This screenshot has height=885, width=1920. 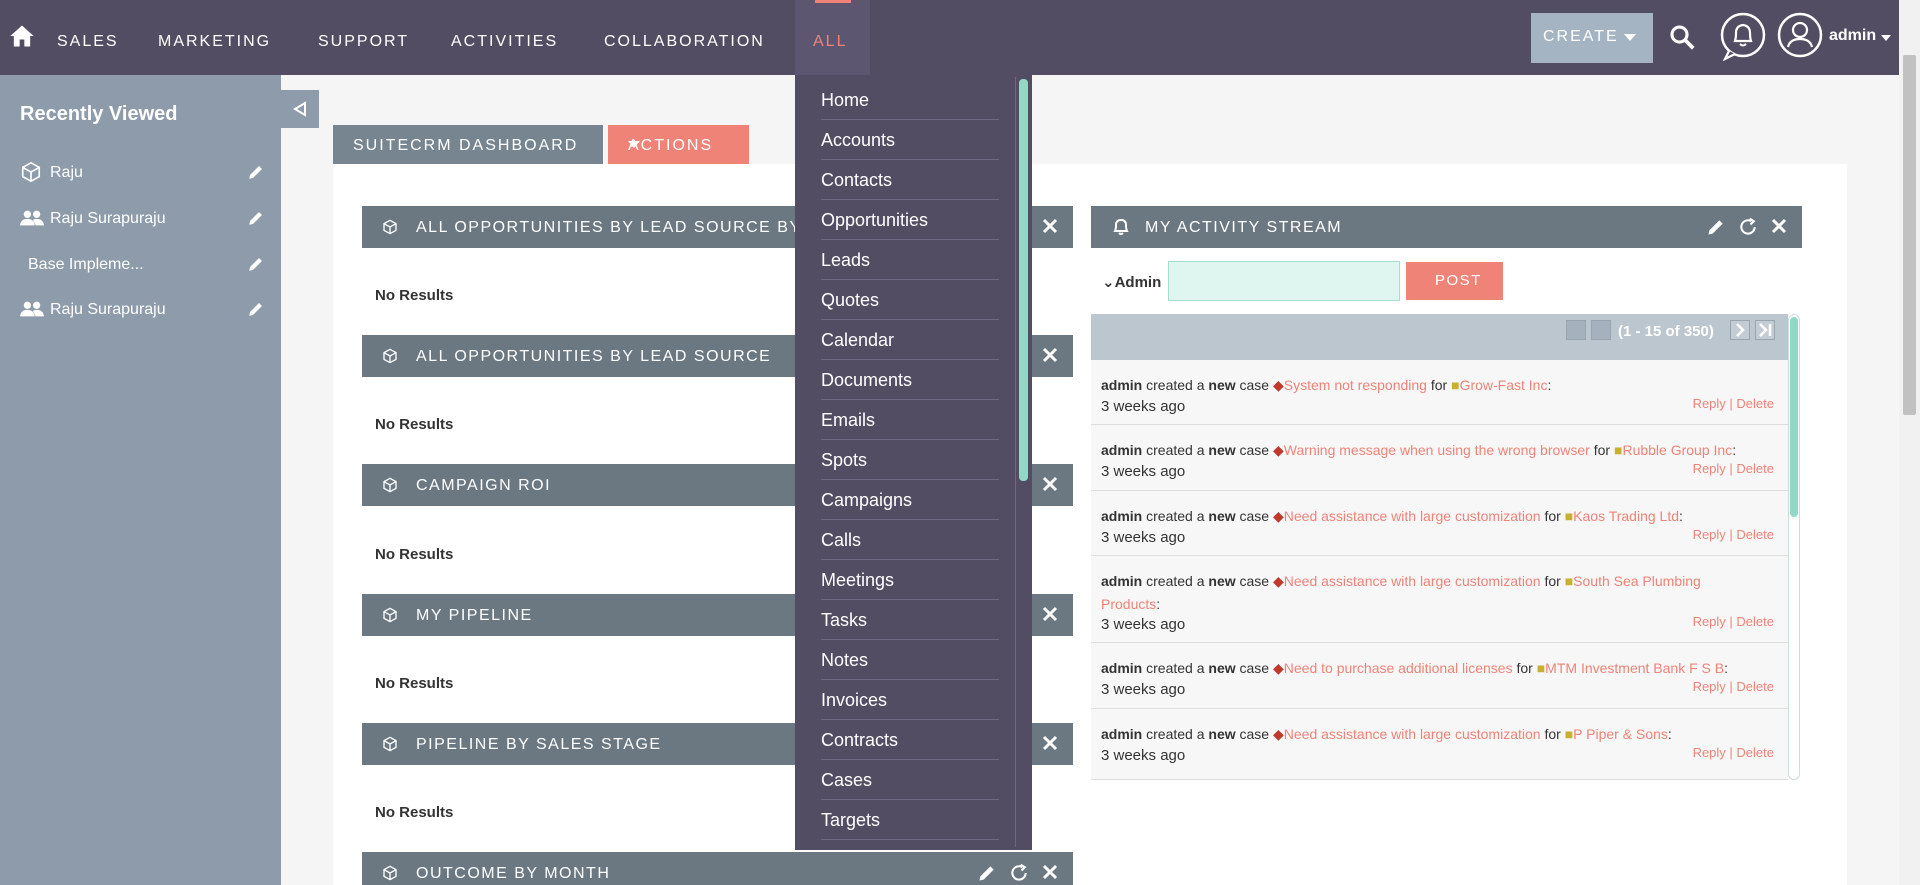 What do you see at coordinates (910, 580) in the screenshot?
I see `menu-item-meetings: Meetings` at bounding box center [910, 580].